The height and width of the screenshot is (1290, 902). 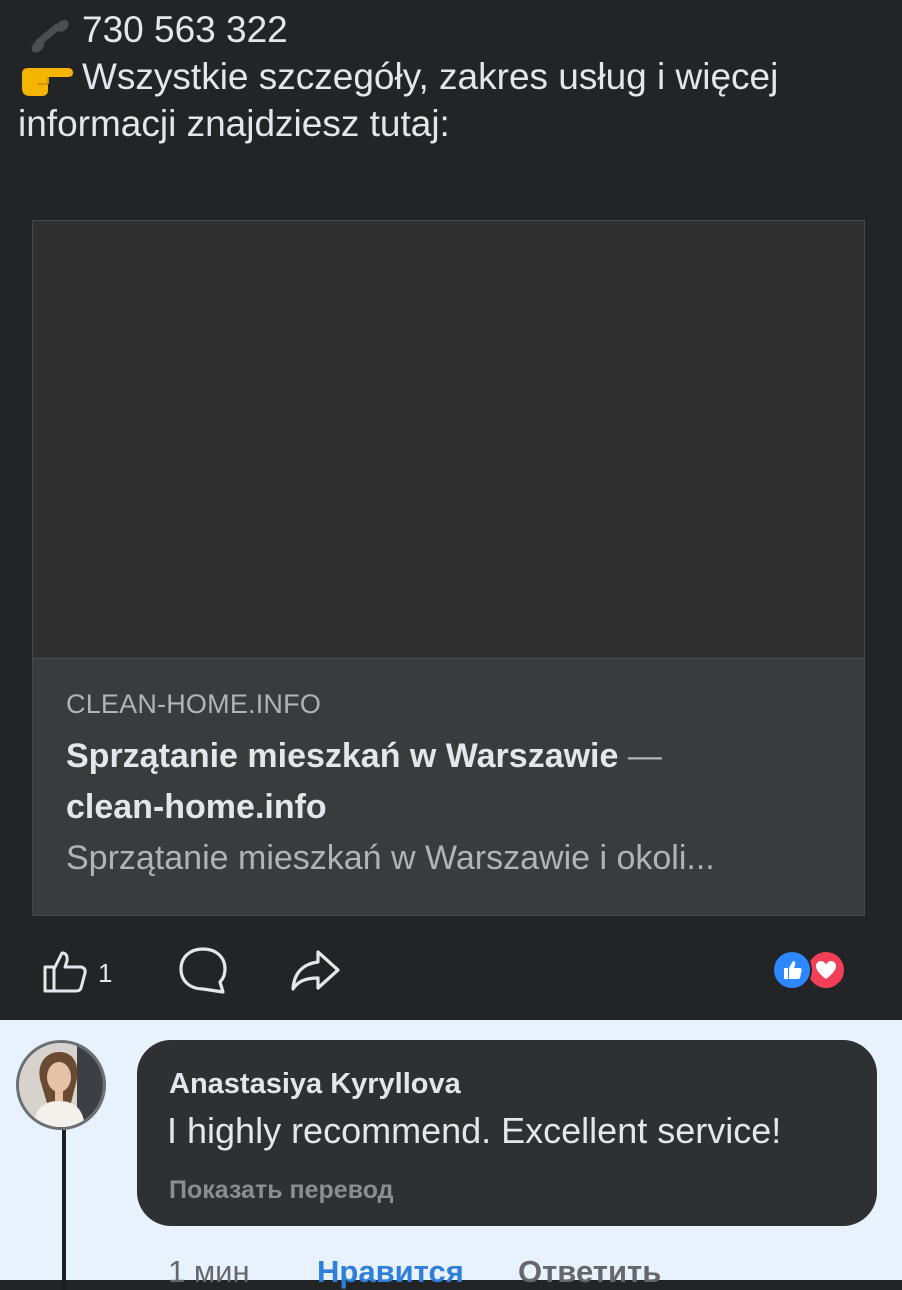 I want to click on phone-number: 730 563 322, so click(x=185, y=29).